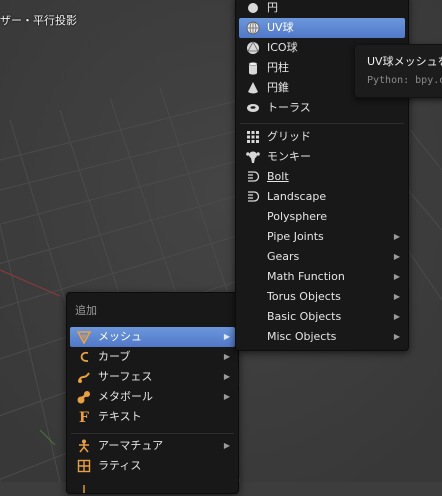 The width and height of the screenshot is (442, 496). I want to click on menu-item-monkey: モンキー, so click(322, 157).